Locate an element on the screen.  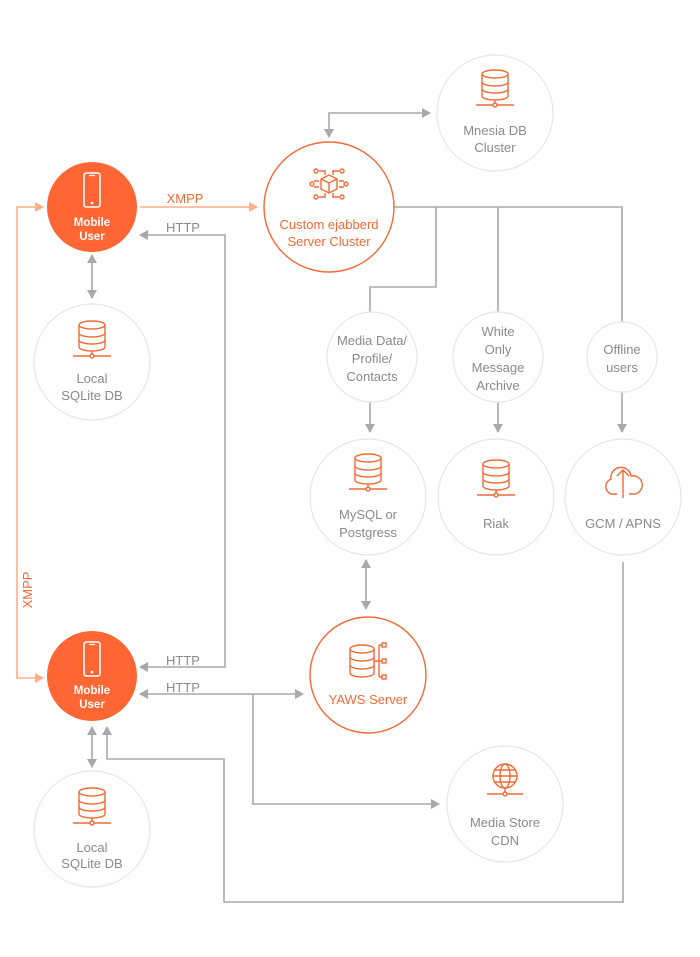
node-white-only-archive: White Only Message Archive is located at coordinates (498, 357).